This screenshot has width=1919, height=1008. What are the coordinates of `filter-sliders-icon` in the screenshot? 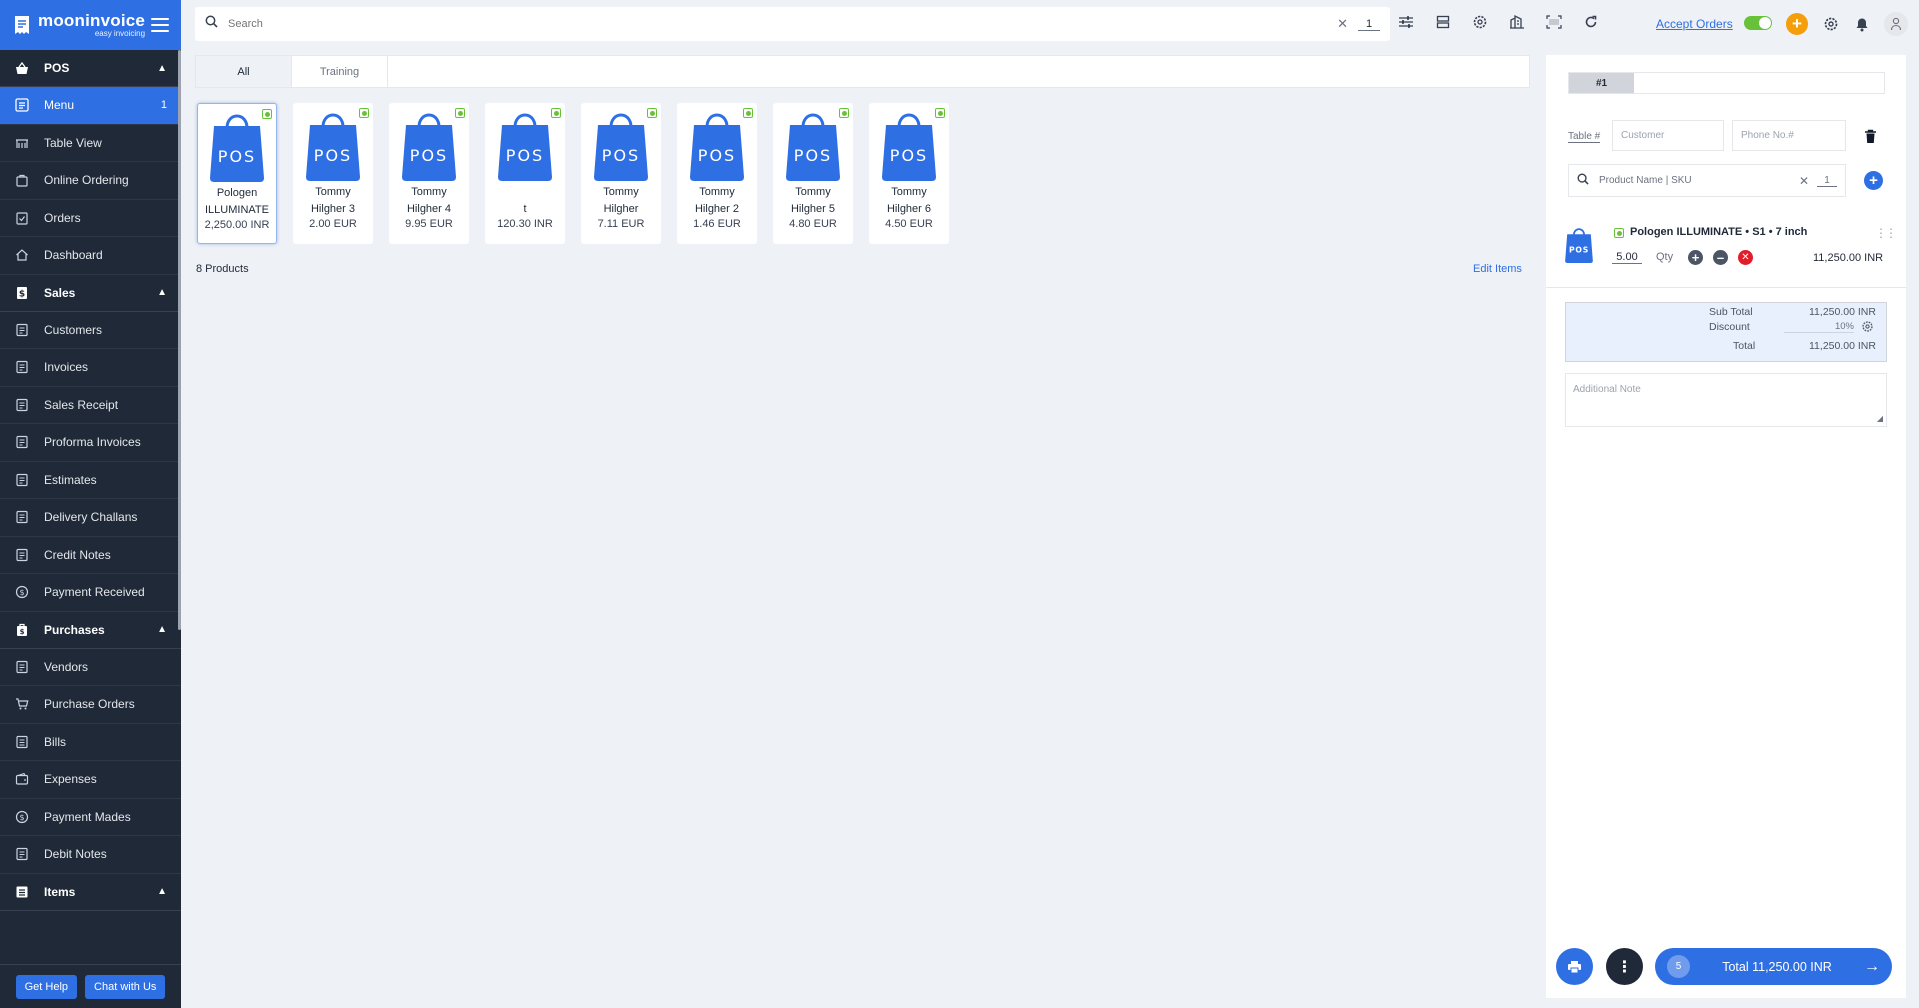 It's located at (1406, 22).